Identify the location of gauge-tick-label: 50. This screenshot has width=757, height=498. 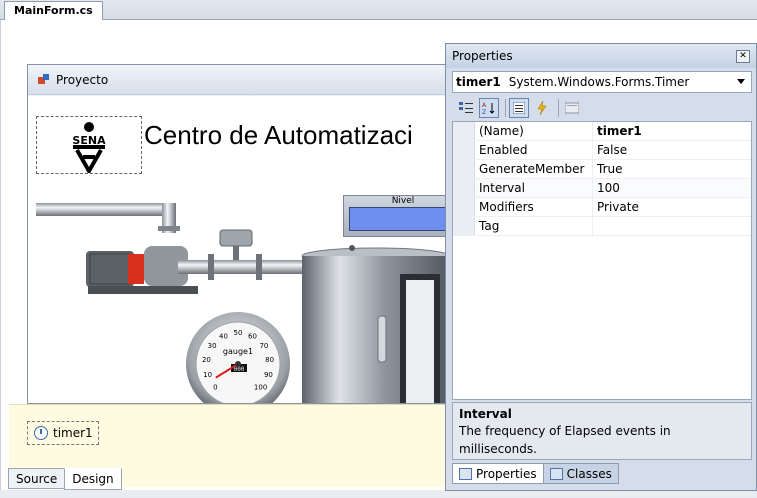
(238, 333).